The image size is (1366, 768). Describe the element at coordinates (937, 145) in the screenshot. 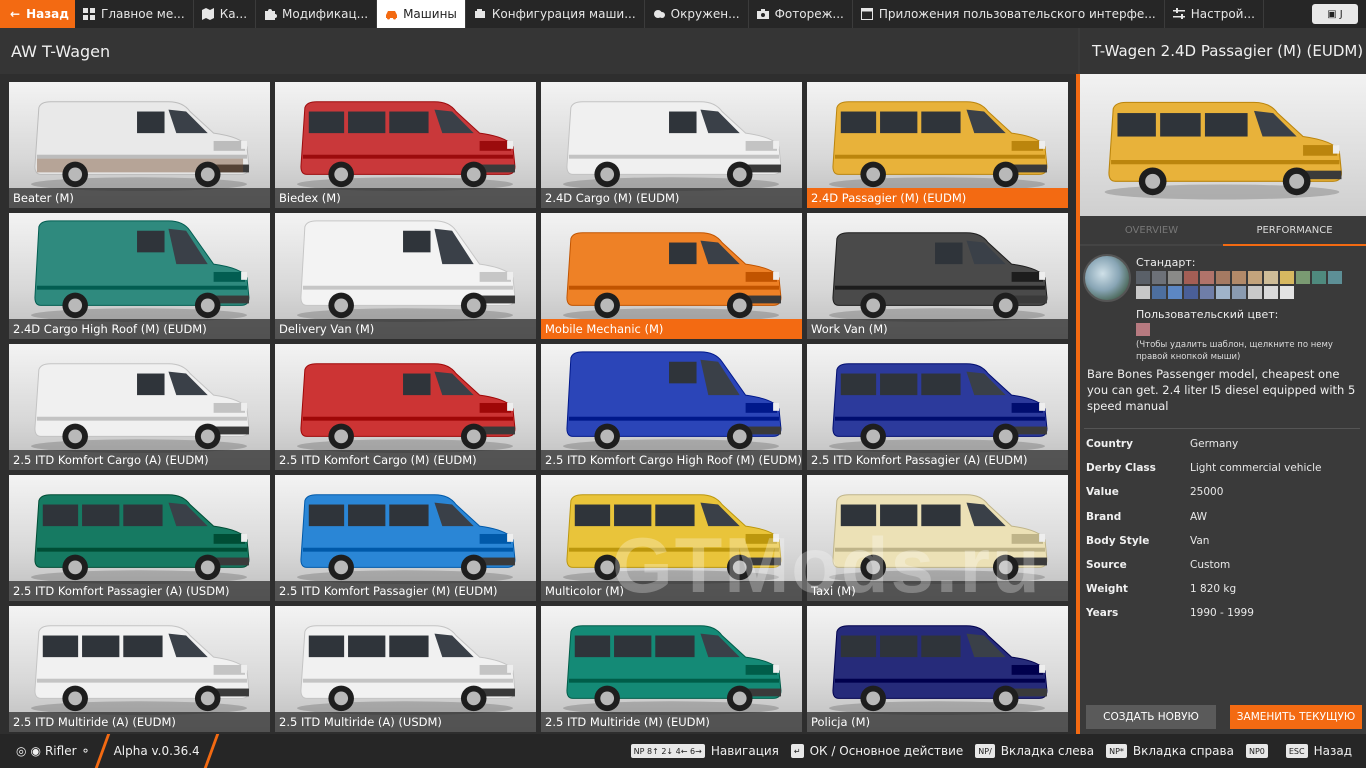

I see `config-tile: 2.4D Passagier (M) (EUDM)` at that location.